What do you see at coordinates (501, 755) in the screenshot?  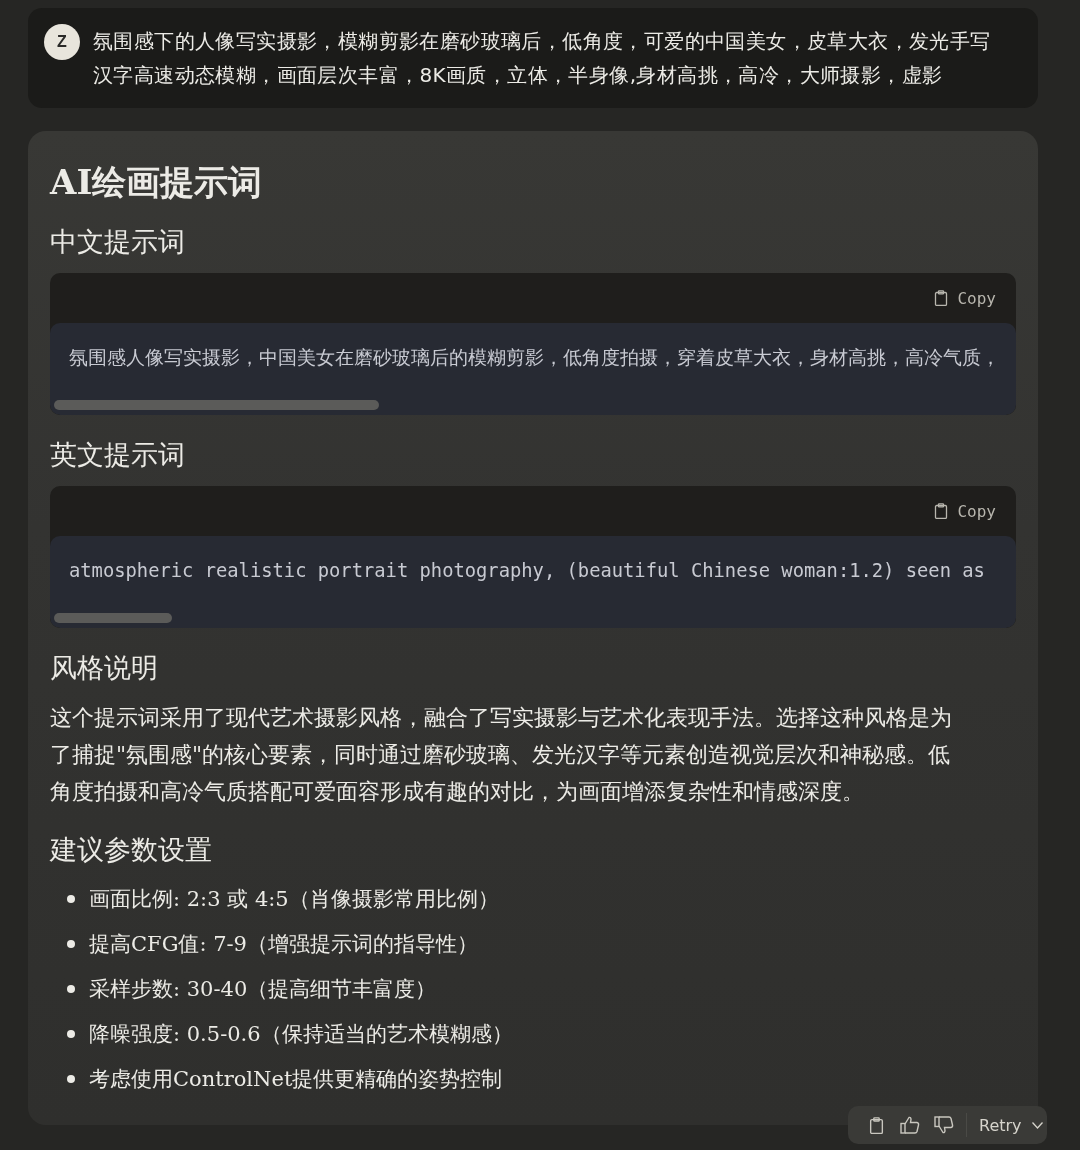 I see `description-paragraph: 这个提示词采用了现代艺术摄影风格，融合了写实摄影与艺术化表现手法。选择这种风格是为了捕捉"氛围感"的核心要素，同时通过磨砂玻璃、发光汉字等元素创造视觉层次和神秘感。低角度拍摄和高冷气质搭配可爱面容形成有趣的对比，为画面增添复杂性和情感深度。` at bounding box center [501, 755].